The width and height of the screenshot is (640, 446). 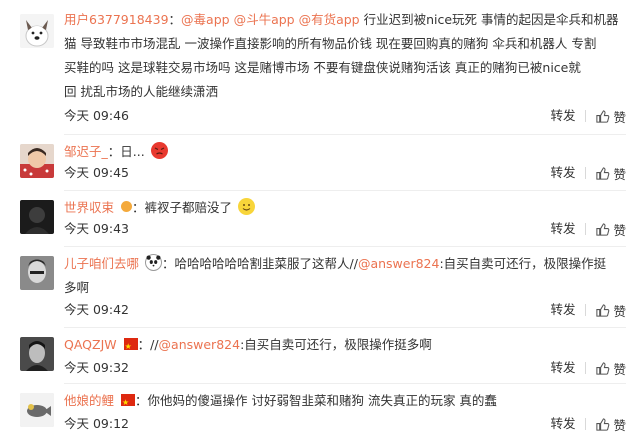 I want to click on username-link: 用户6377918439, so click(x=116, y=19).